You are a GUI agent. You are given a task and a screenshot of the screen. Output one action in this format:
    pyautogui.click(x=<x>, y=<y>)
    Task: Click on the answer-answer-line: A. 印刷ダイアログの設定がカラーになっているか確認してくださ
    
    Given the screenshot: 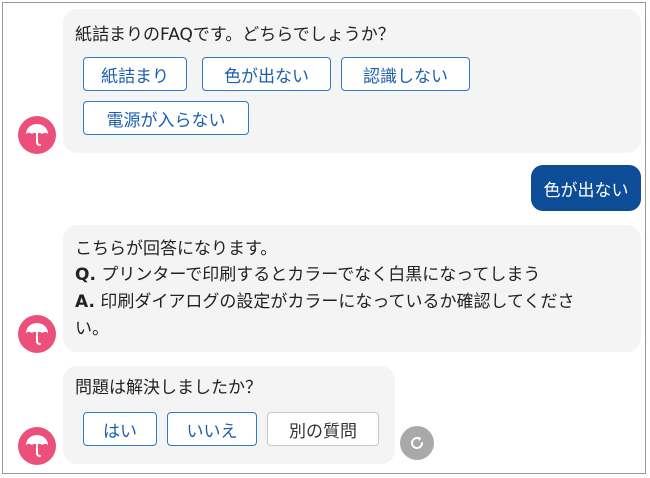 What is the action you would take?
    pyautogui.click(x=324, y=302)
    